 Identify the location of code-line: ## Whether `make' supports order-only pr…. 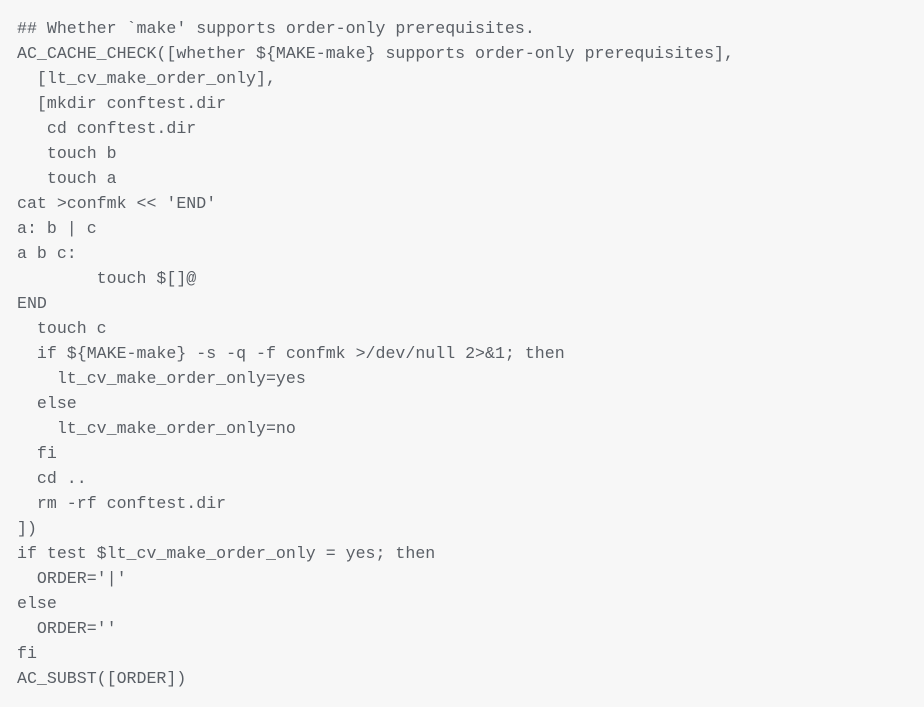
(276, 28).